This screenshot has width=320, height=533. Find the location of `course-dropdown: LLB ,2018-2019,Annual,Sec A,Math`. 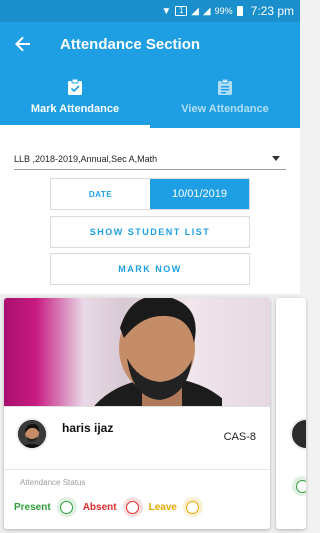

course-dropdown: LLB ,2018-2019,Annual,Sec A,Math is located at coordinates (150, 159).